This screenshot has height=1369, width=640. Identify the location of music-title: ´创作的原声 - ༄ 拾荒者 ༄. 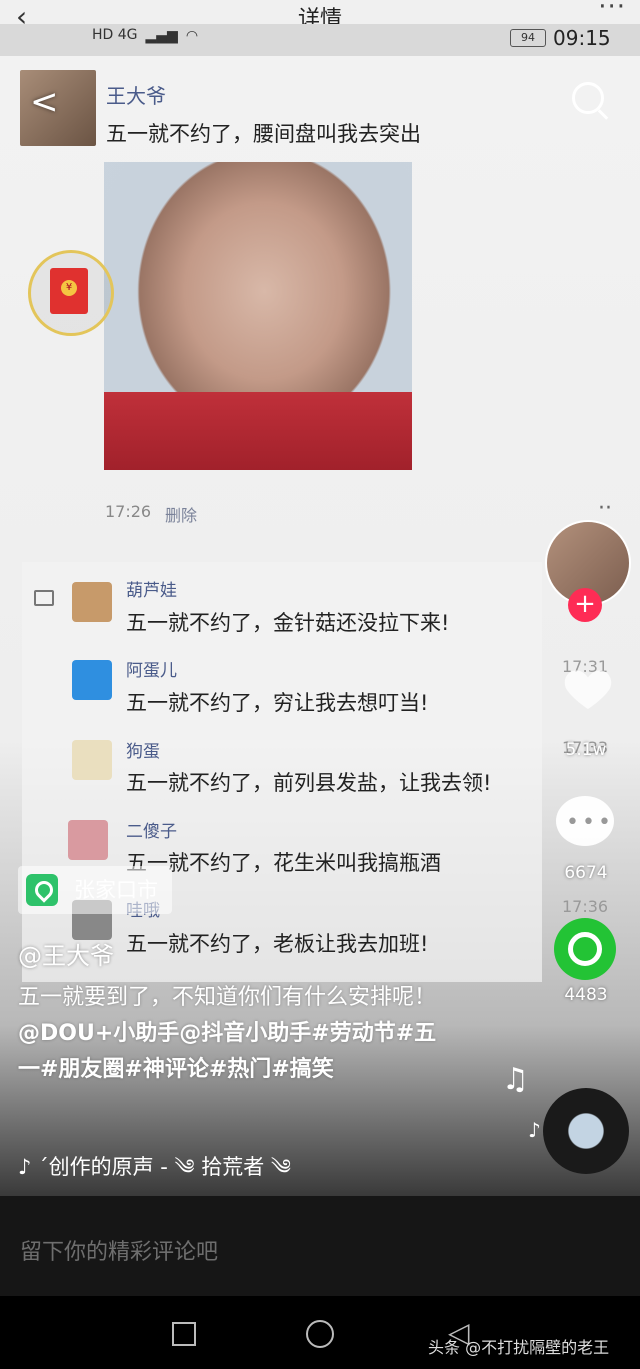
(164, 1167).